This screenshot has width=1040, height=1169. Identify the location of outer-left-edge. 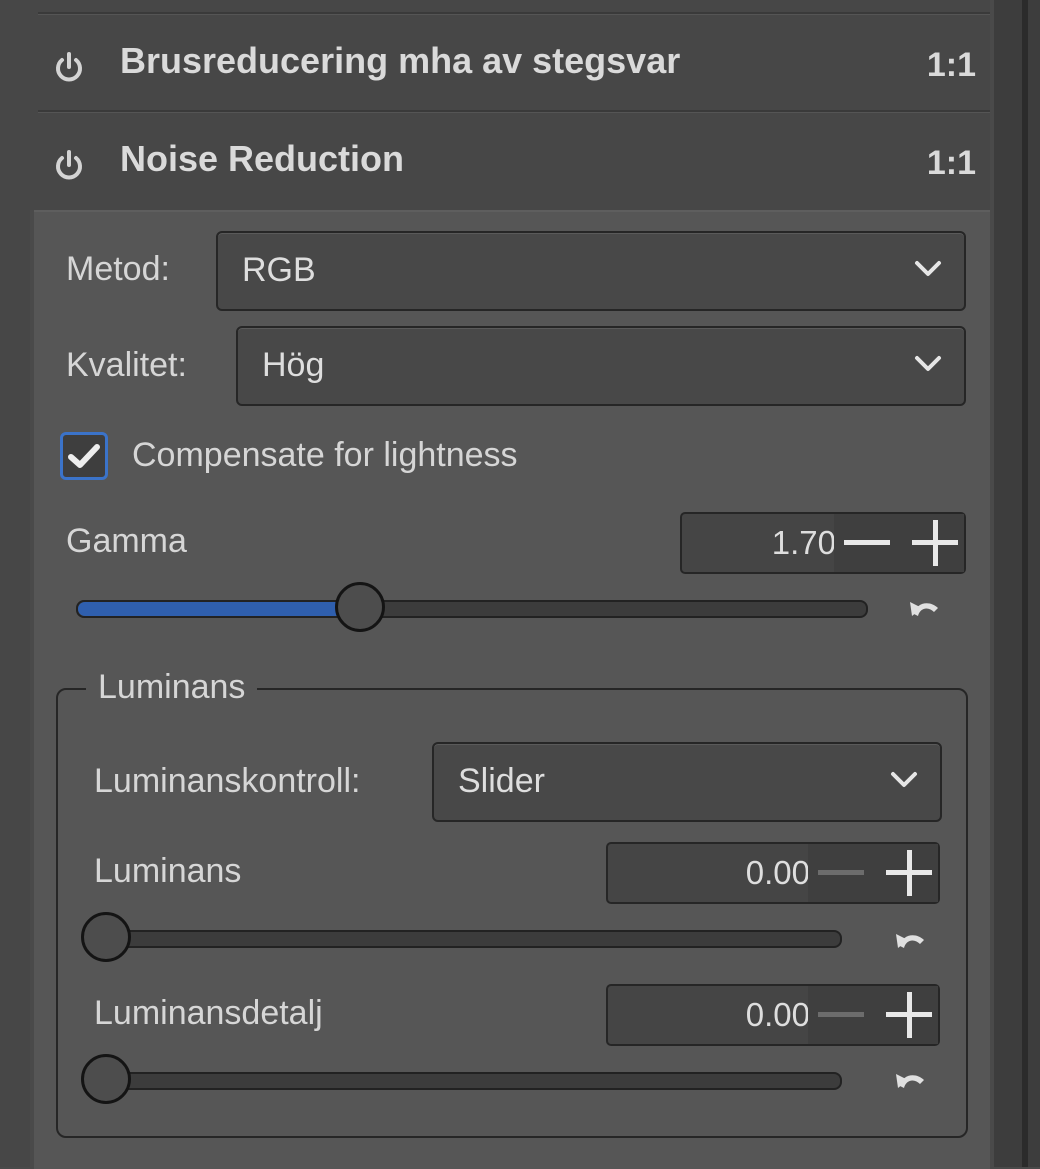
(15, 583).